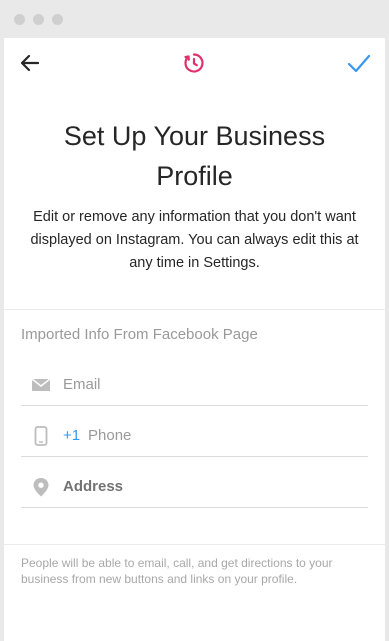 This screenshot has height=641, width=389. I want to click on country-code: +1, so click(71, 435).